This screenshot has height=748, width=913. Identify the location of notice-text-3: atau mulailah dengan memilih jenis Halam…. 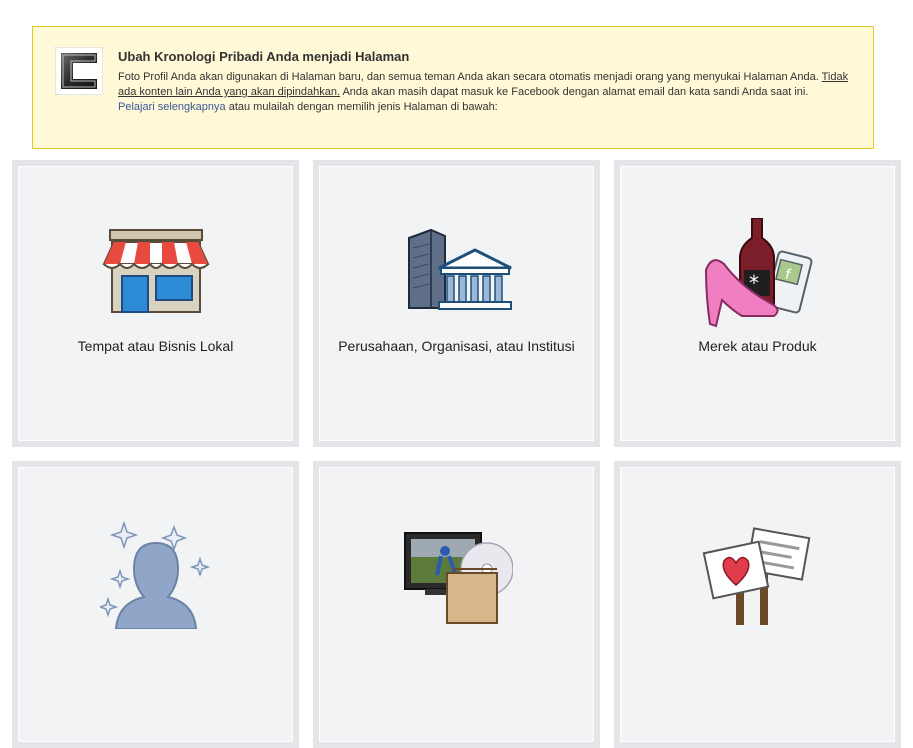
(361, 107).